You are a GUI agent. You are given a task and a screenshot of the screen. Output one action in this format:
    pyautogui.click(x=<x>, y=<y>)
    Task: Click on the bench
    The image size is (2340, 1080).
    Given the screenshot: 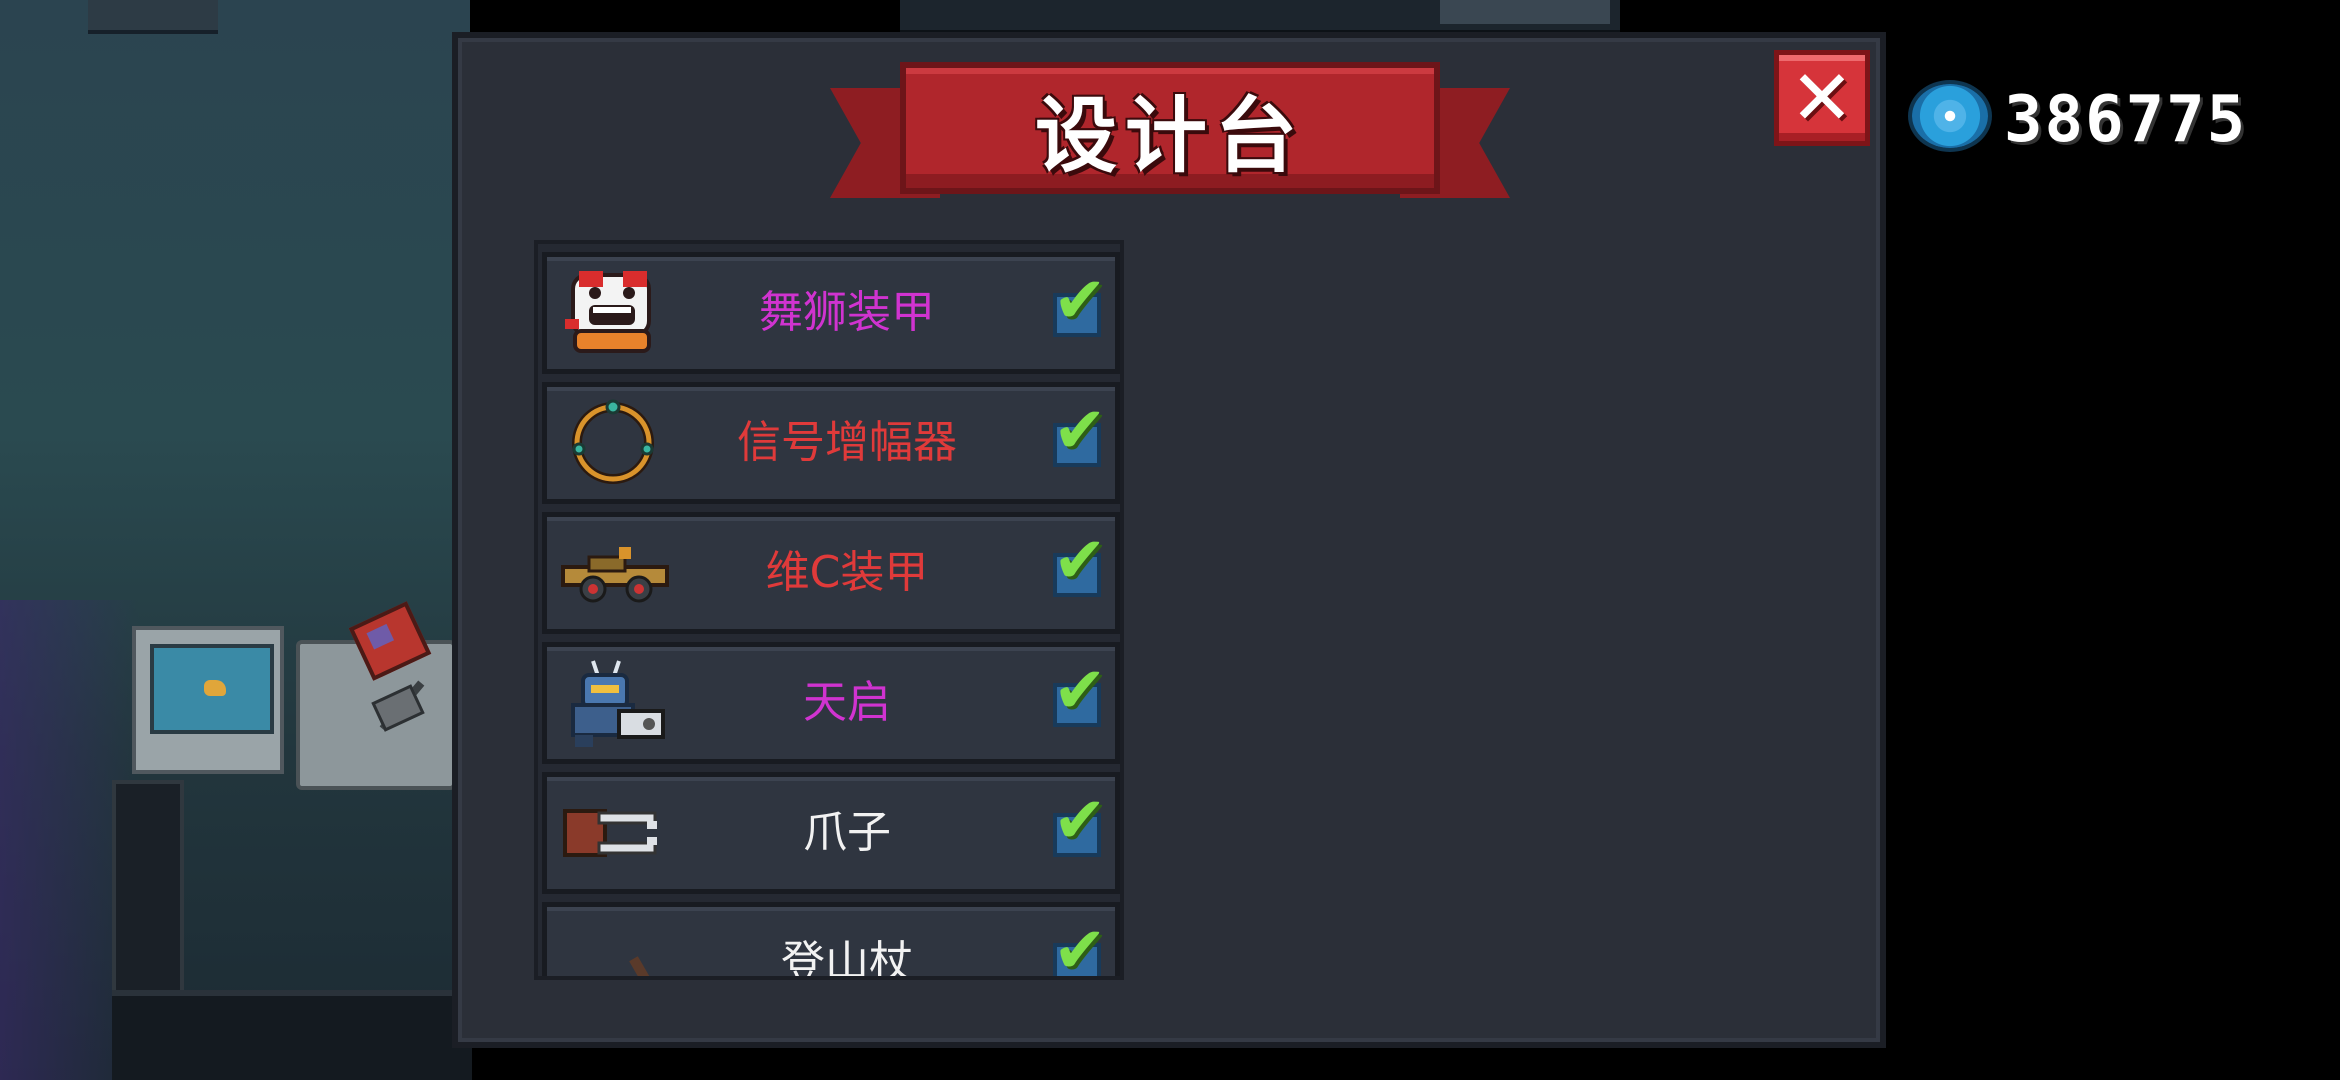 What is the action you would take?
    pyautogui.click(x=292, y=1035)
    